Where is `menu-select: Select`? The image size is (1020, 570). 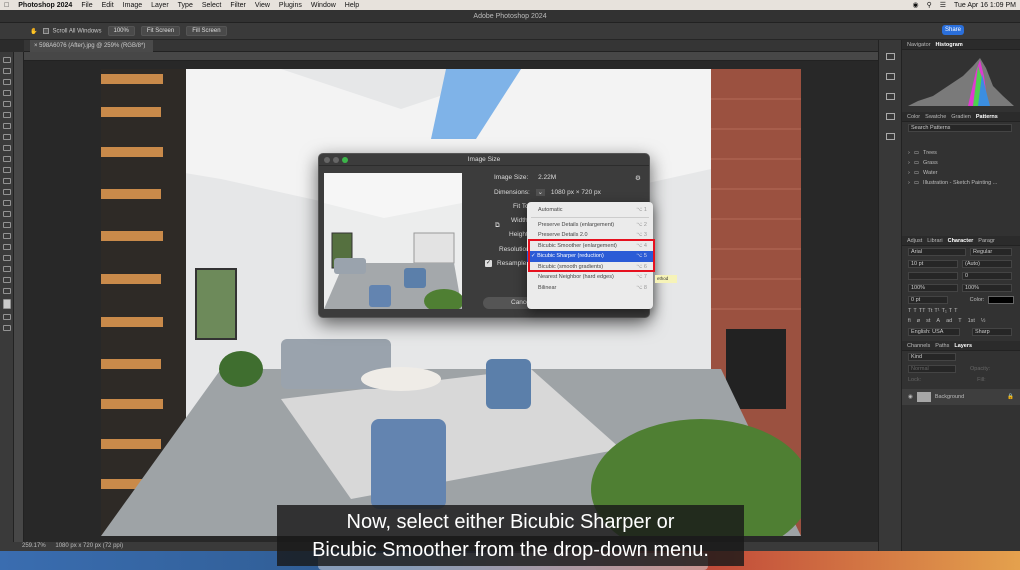 menu-select: Select is located at coordinates (211, 5).